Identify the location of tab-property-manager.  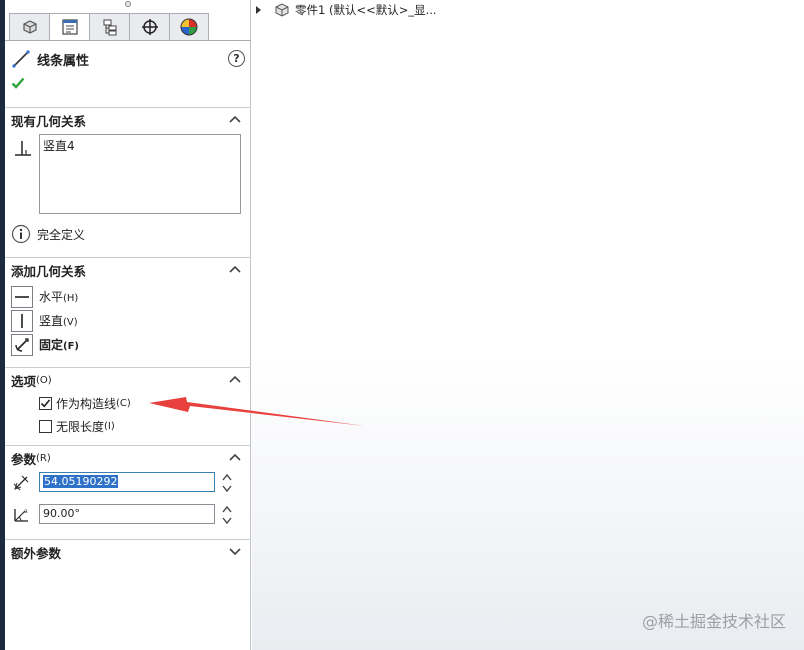
(69, 27).